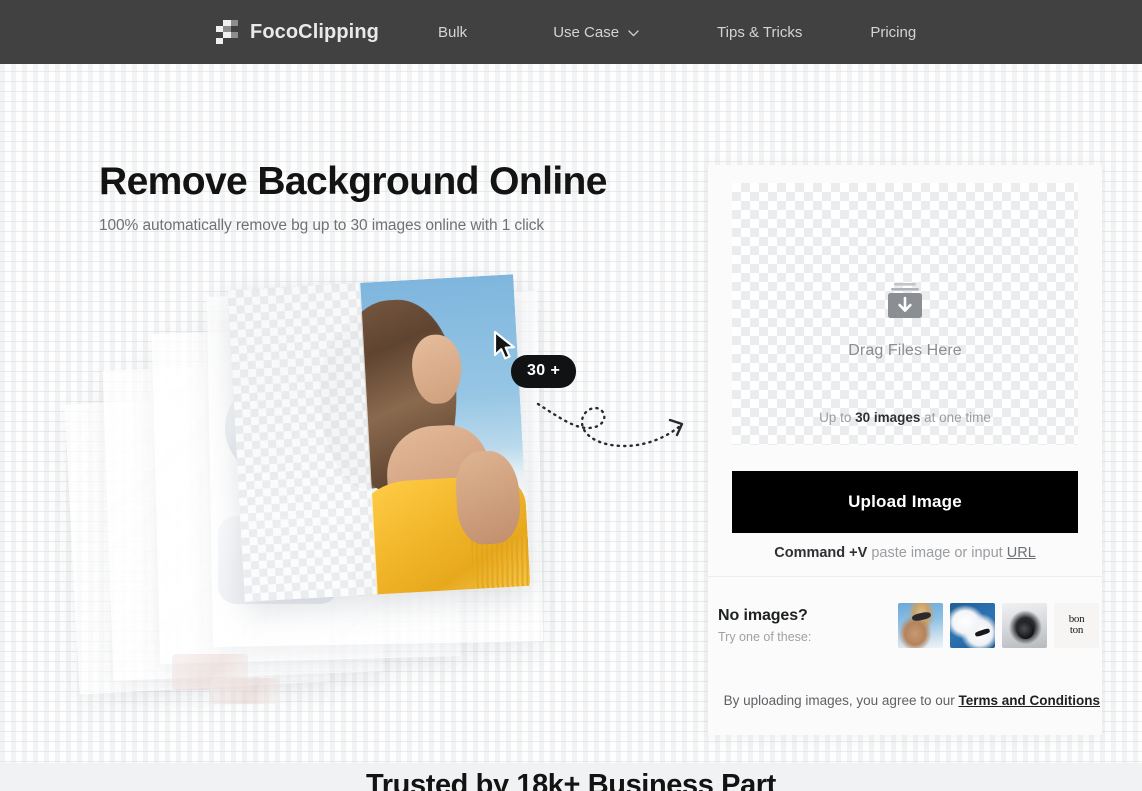 The width and height of the screenshot is (1142, 791). Describe the element at coordinates (955, 417) in the screenshot. I see `limit-suffix: at one time` at that location.